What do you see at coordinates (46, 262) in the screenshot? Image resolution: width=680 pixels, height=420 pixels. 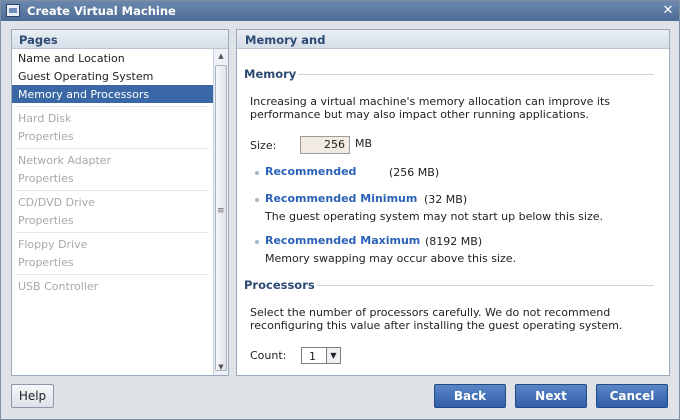 I see `nav-item-floppy-properties: Properties` at bounding box center [46, 262].